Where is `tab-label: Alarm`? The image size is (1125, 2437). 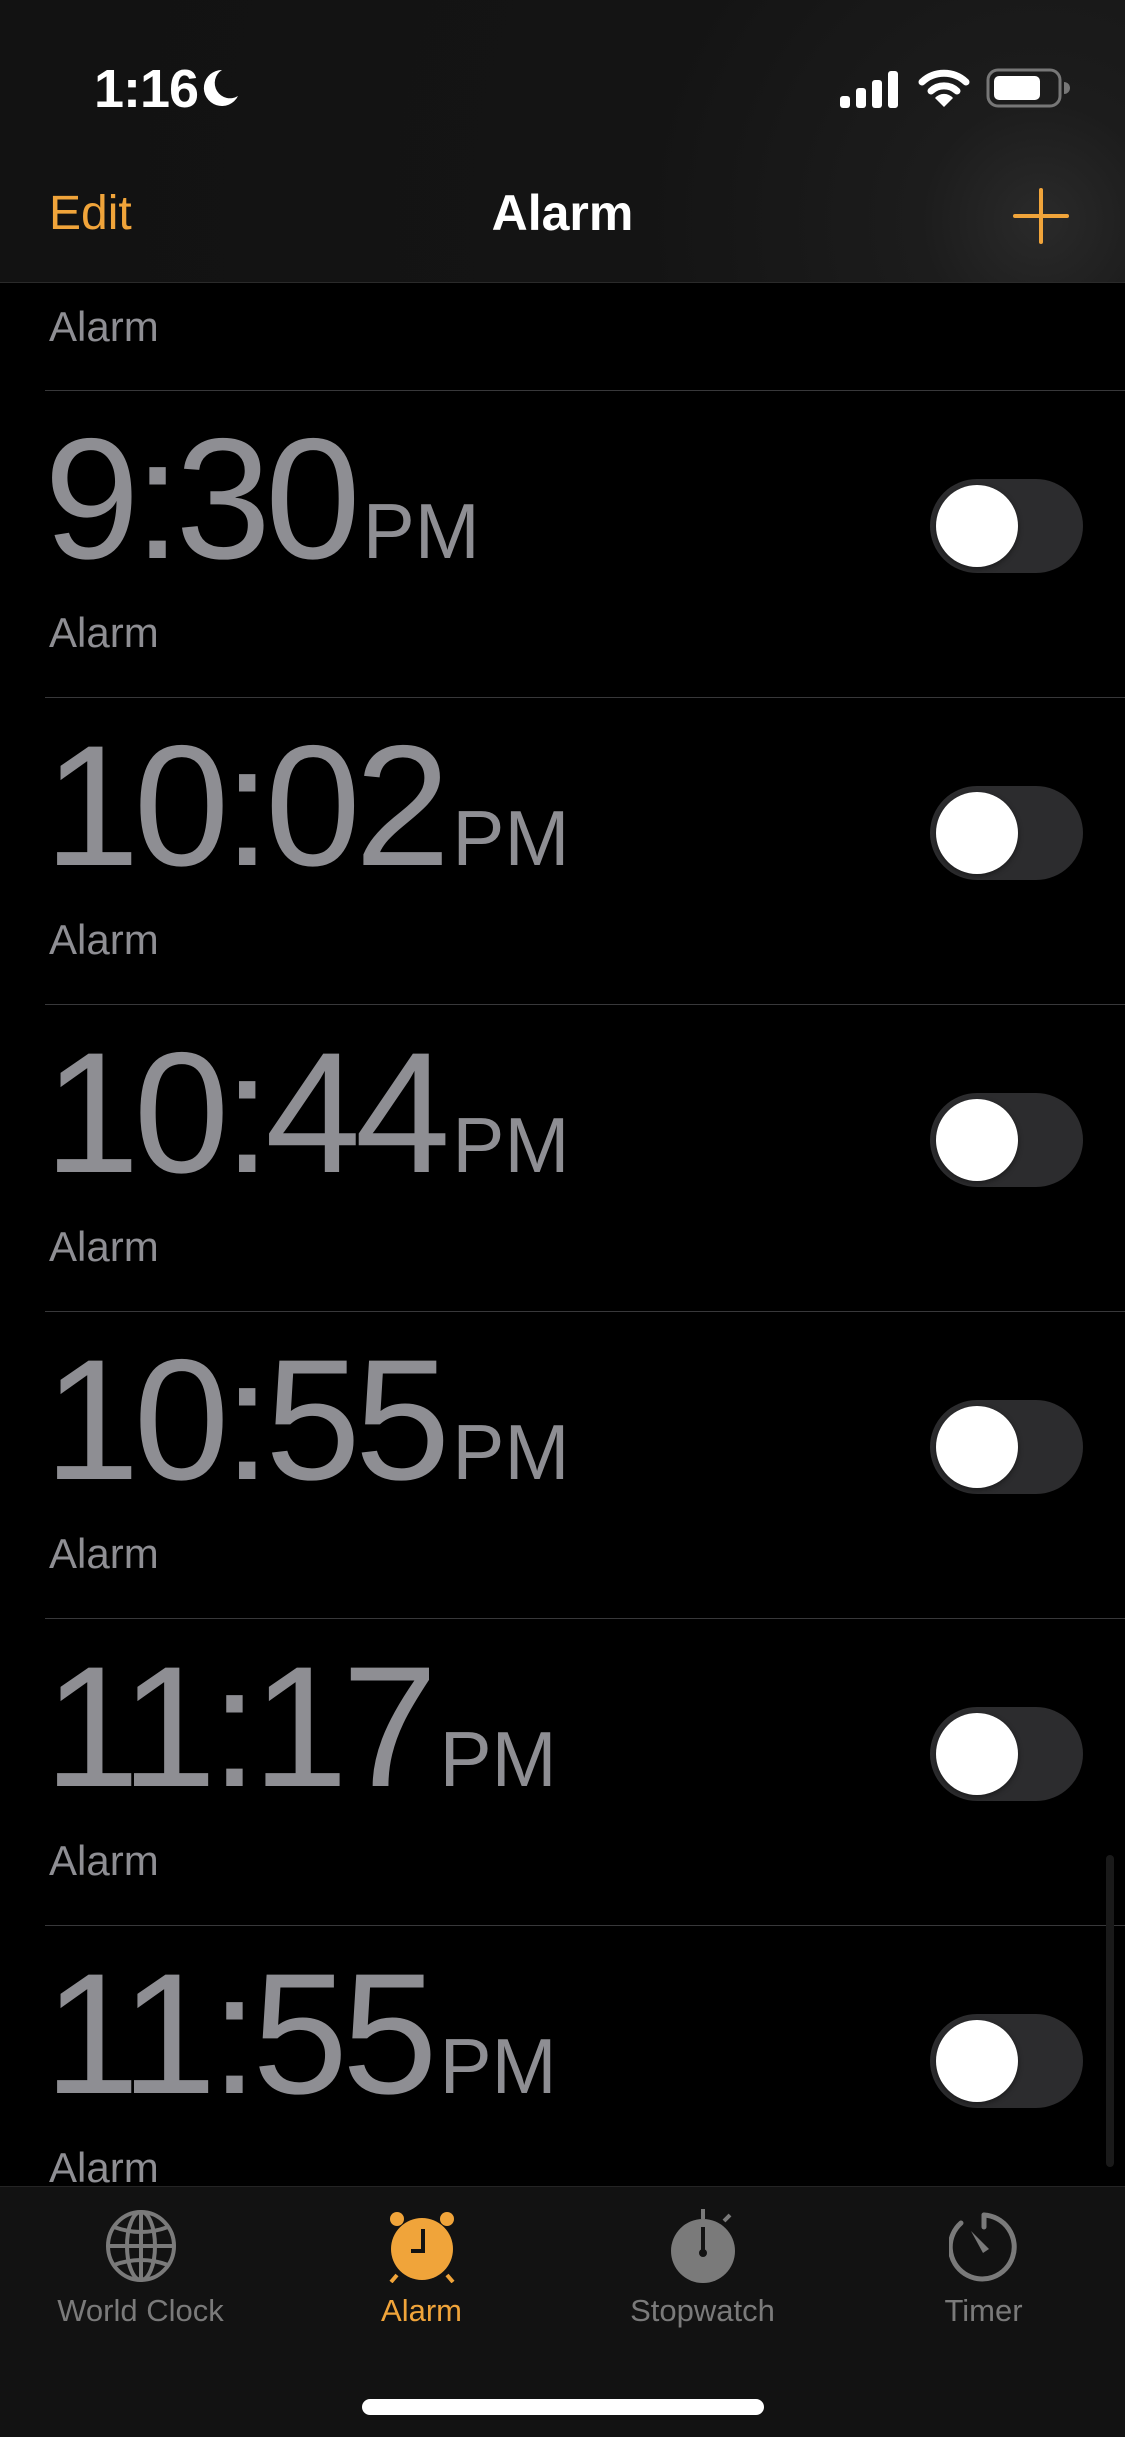 tab-label: Alarm is located at coordinates (421, 2310).